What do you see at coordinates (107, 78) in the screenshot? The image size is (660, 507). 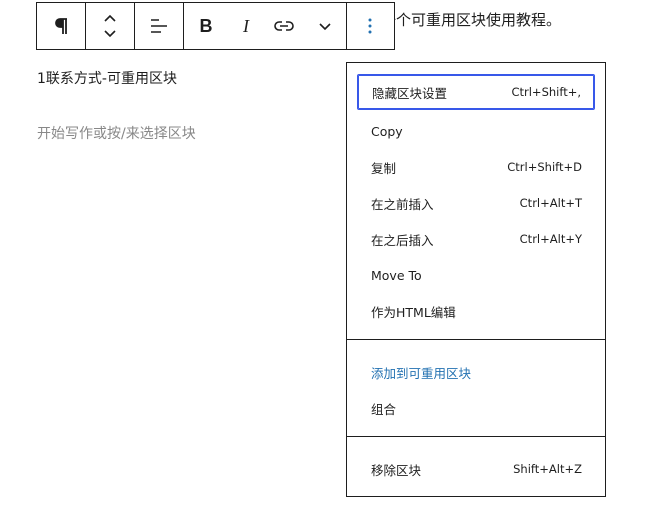 I see `reusable-block-title: 1联系方式-可重用区块` at bounding box center [107, 78].